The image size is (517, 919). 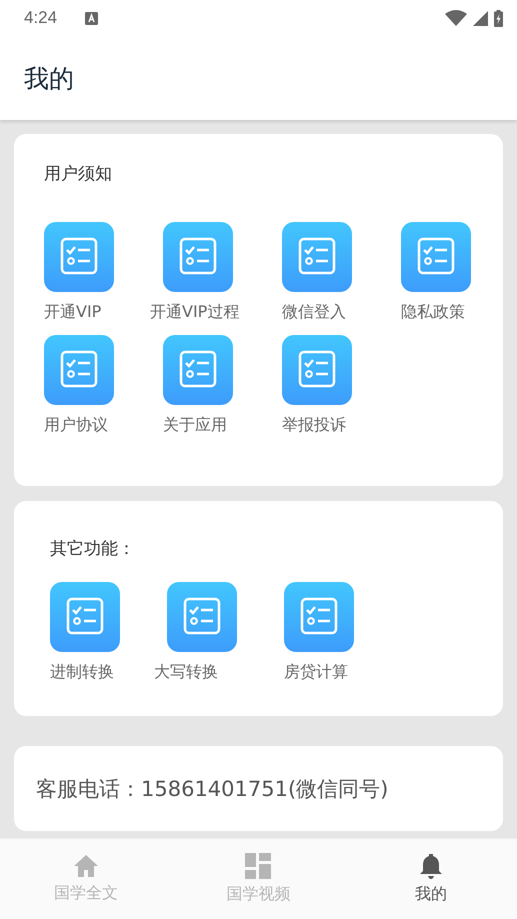 What do you see at coordinates (91, 18) in the screenshot?
I see `keyboard-icon` at bounding box center [91, 18].